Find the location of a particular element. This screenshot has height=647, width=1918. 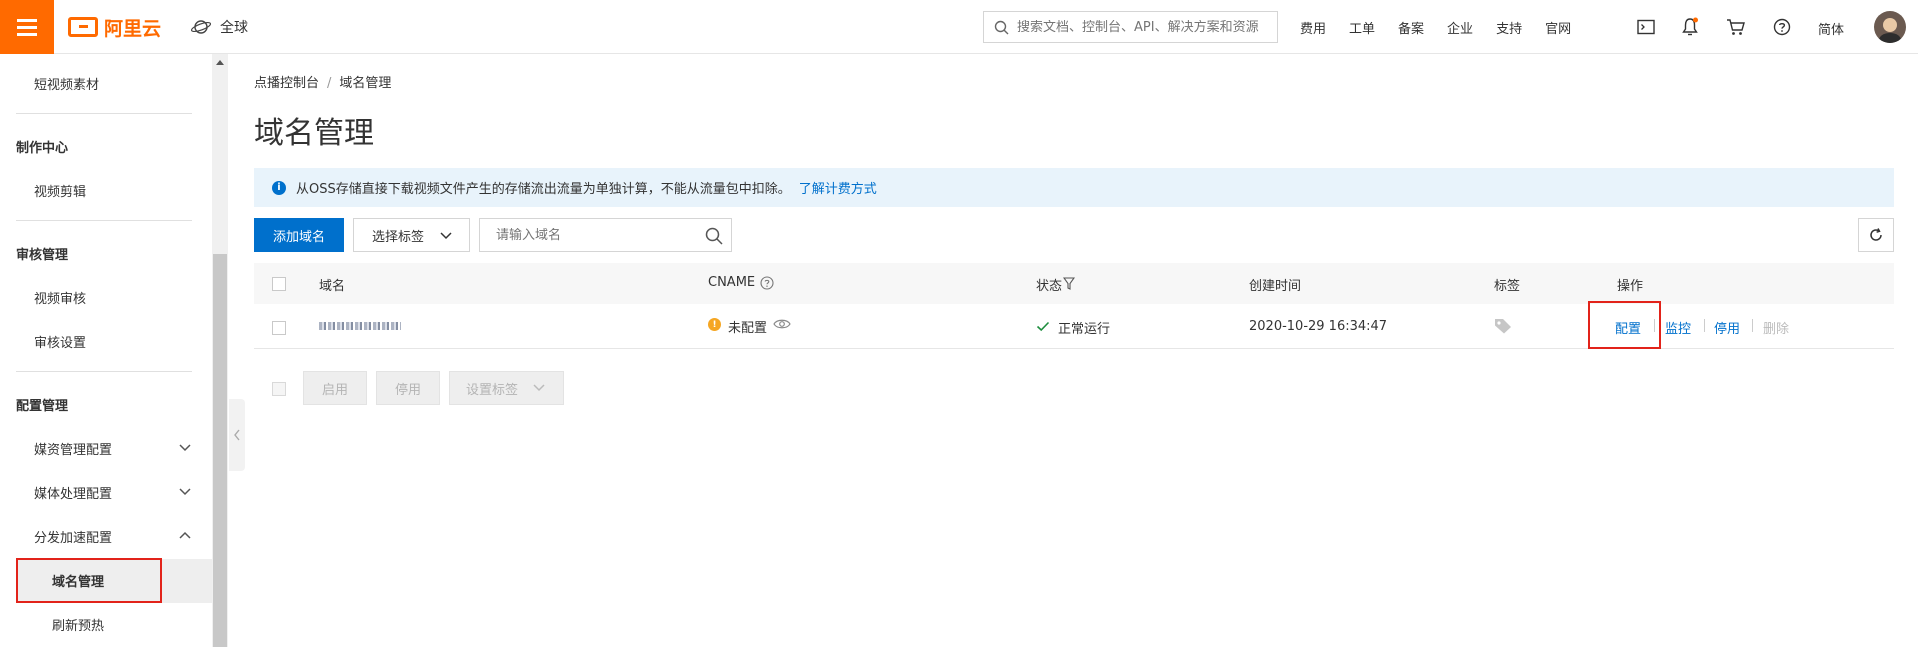

billing-info-link: 了解计费方式 is located at coordinates (838, 187).